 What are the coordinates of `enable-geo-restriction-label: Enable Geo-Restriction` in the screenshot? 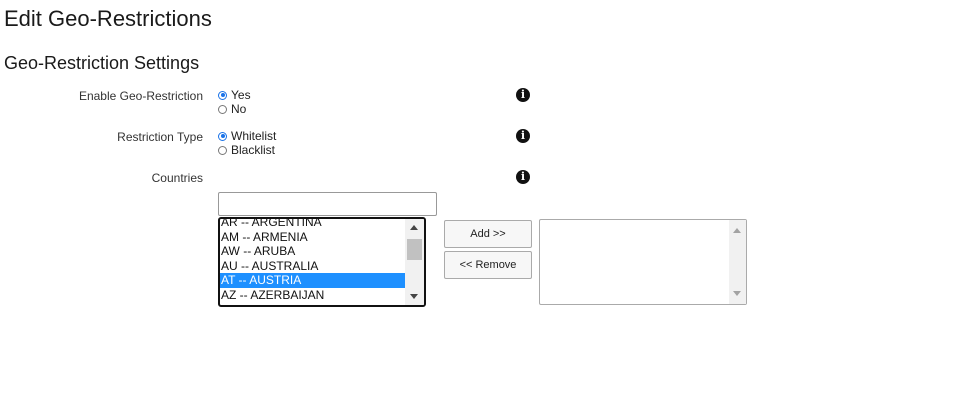 It's located at (140, 96).